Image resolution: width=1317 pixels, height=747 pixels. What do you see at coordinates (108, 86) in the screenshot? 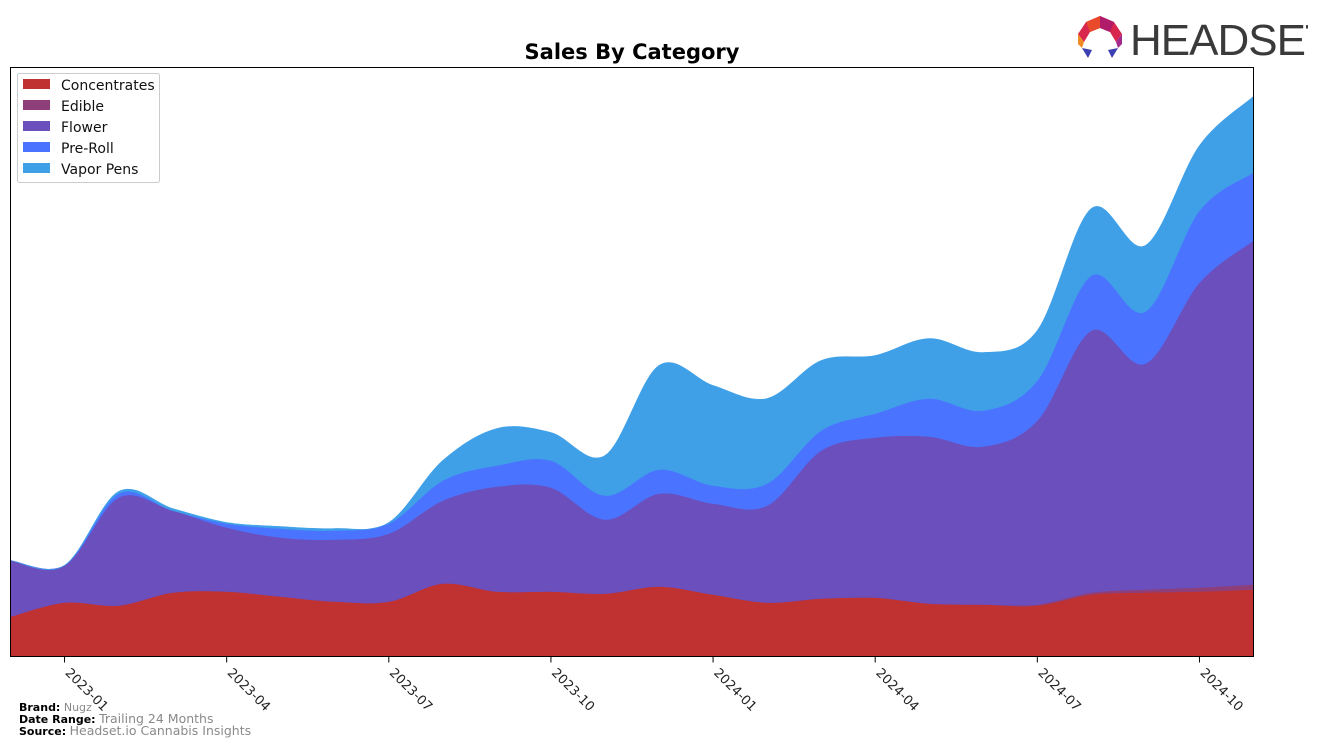
I see `legend-label-concentrates: Concentrates` at bounding box center [108, 86].